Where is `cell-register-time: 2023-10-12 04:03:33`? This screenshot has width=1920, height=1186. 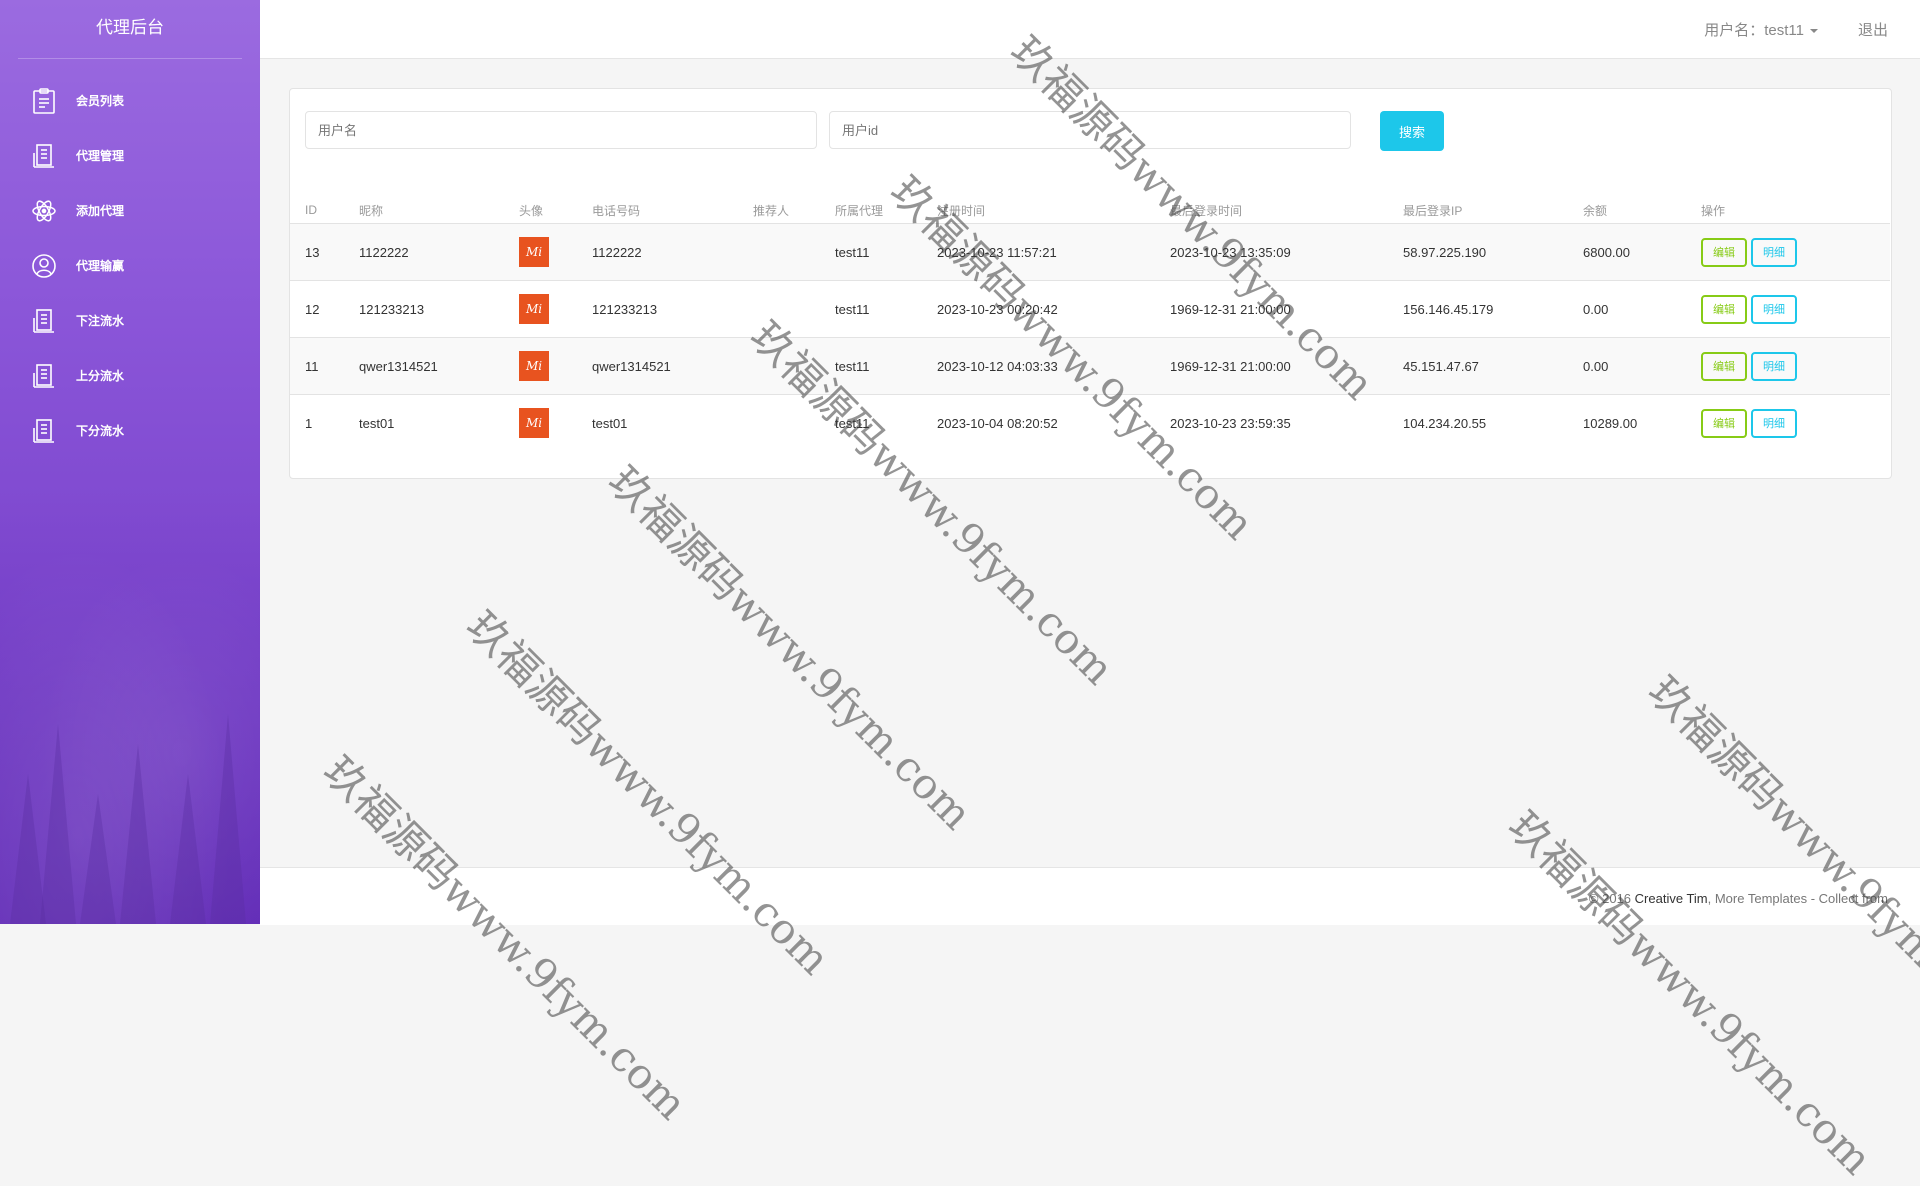 cell-register-time: 2023-10-12 04:03:33 is located at coordinates (1053, 366).